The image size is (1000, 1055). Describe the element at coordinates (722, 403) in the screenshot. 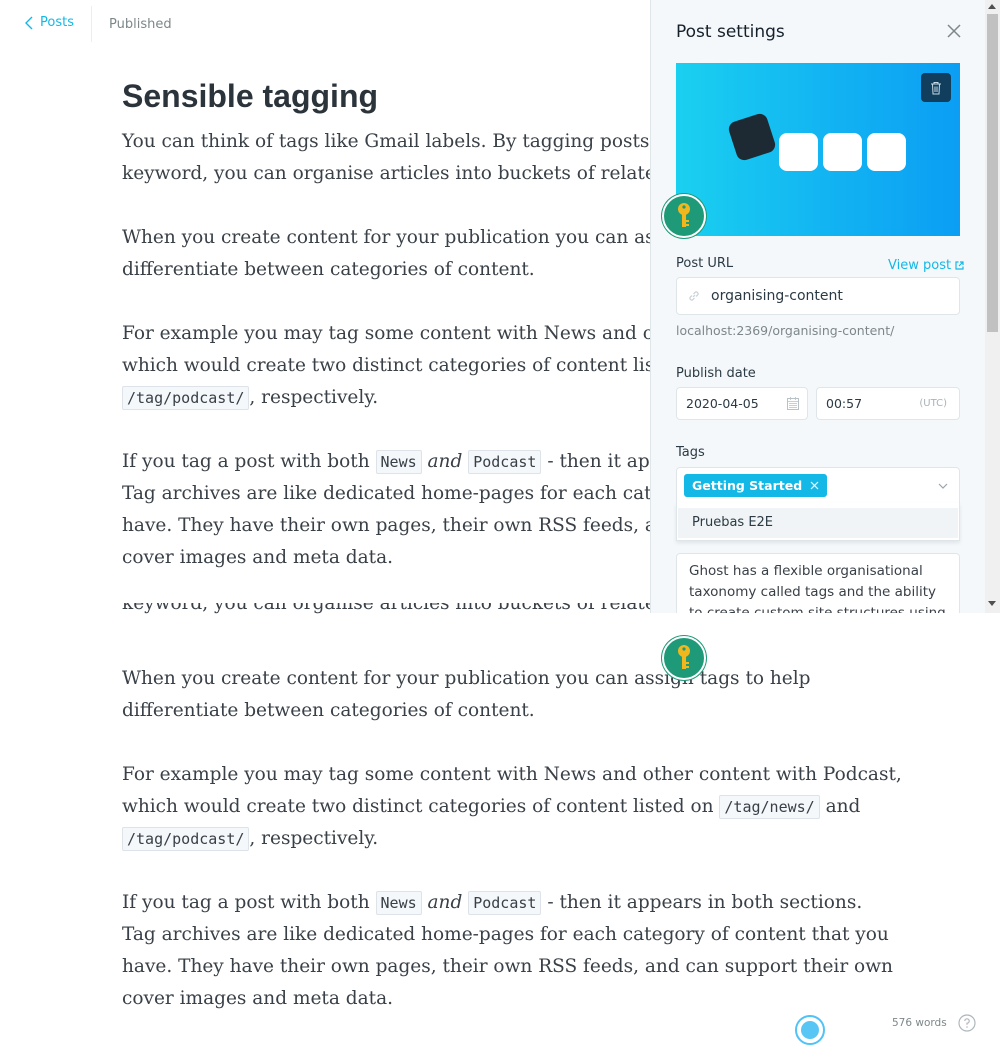

I see `publish-date-value: 2020-04-05` at that location.